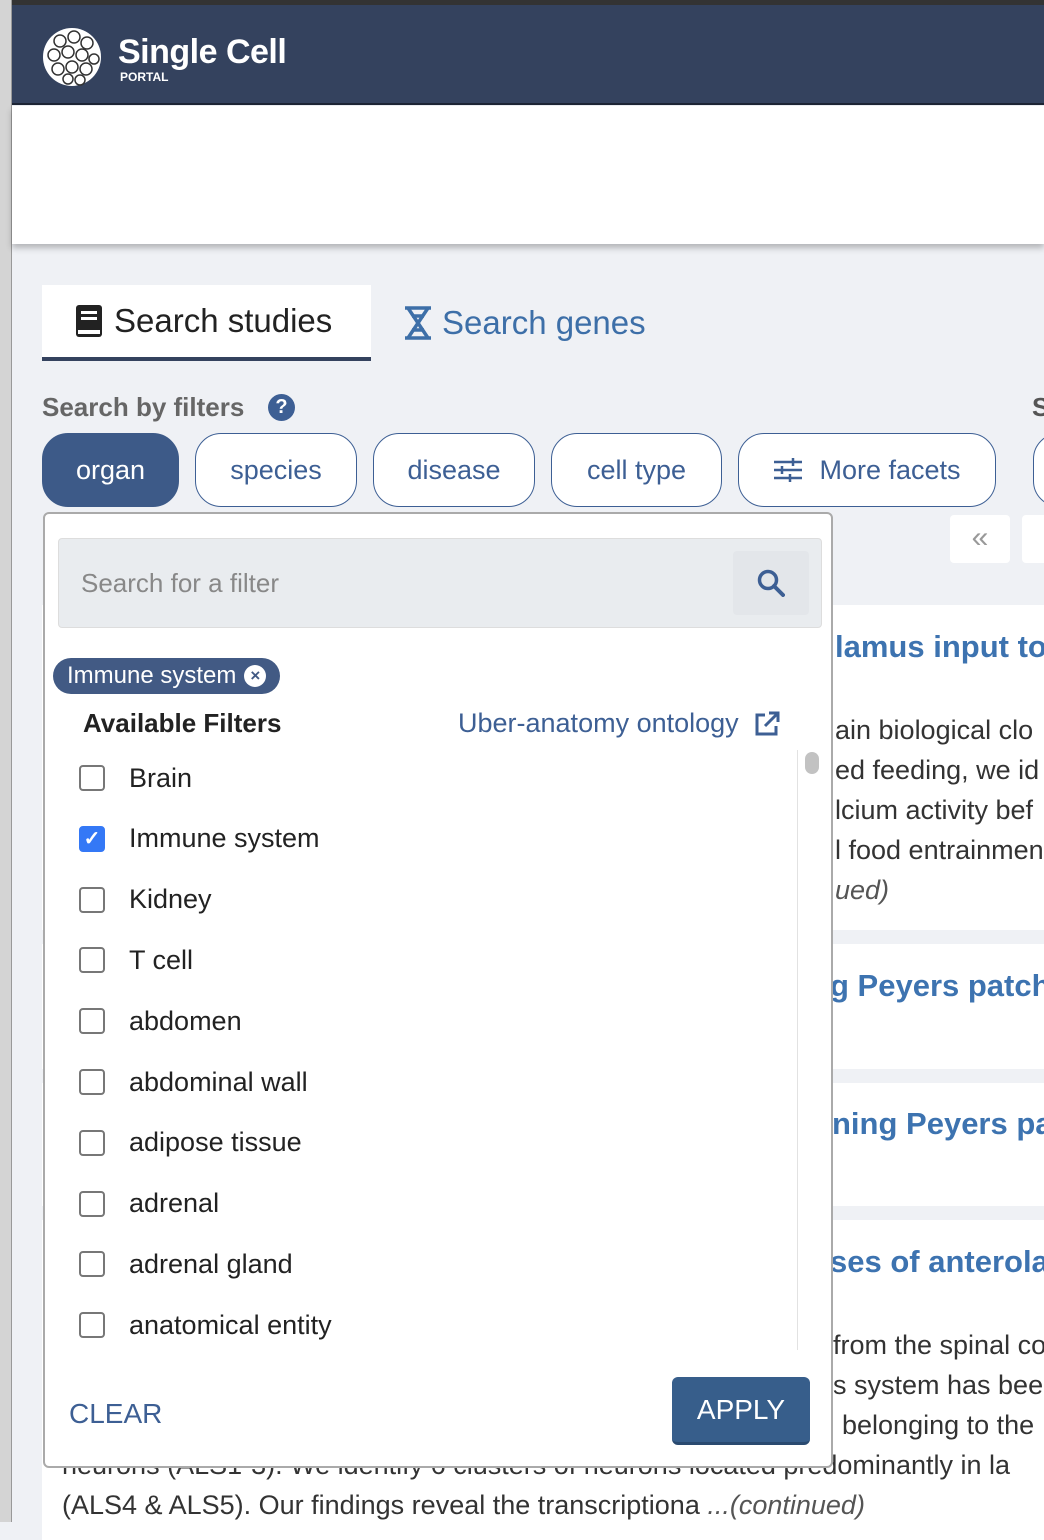  What do you see at coordinates (418, 323) in the screenshot?
I see `dna-icon` at bounding box center [418, 323].